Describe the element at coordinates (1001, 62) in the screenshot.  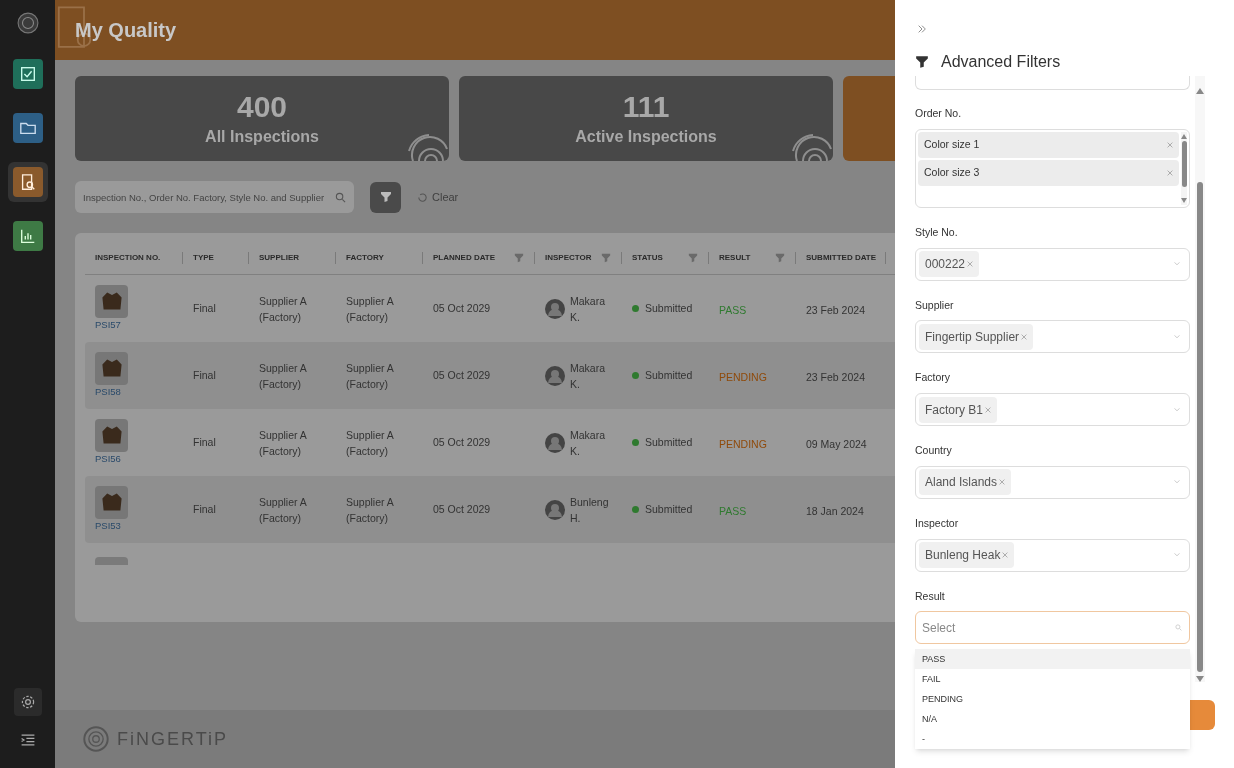
I see `drawer-title: Advanced Filters` at that location.